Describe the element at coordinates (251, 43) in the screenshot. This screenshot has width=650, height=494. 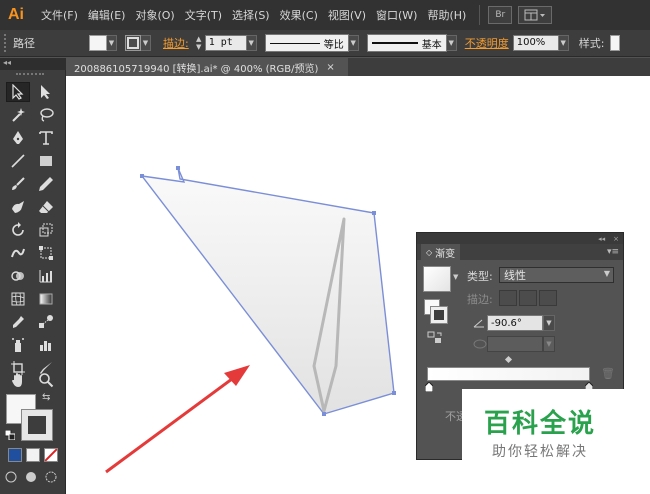
I see `stroke-weight-dropdown: ▼` at that location.